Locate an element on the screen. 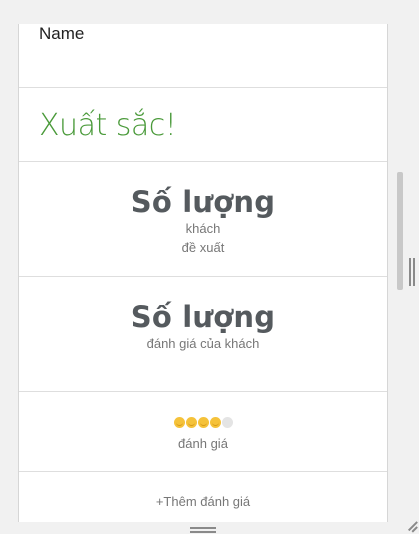 This screenshot has height=534, width=419. rating-title: Xuất sắc! is located at coordinates (108, 125).